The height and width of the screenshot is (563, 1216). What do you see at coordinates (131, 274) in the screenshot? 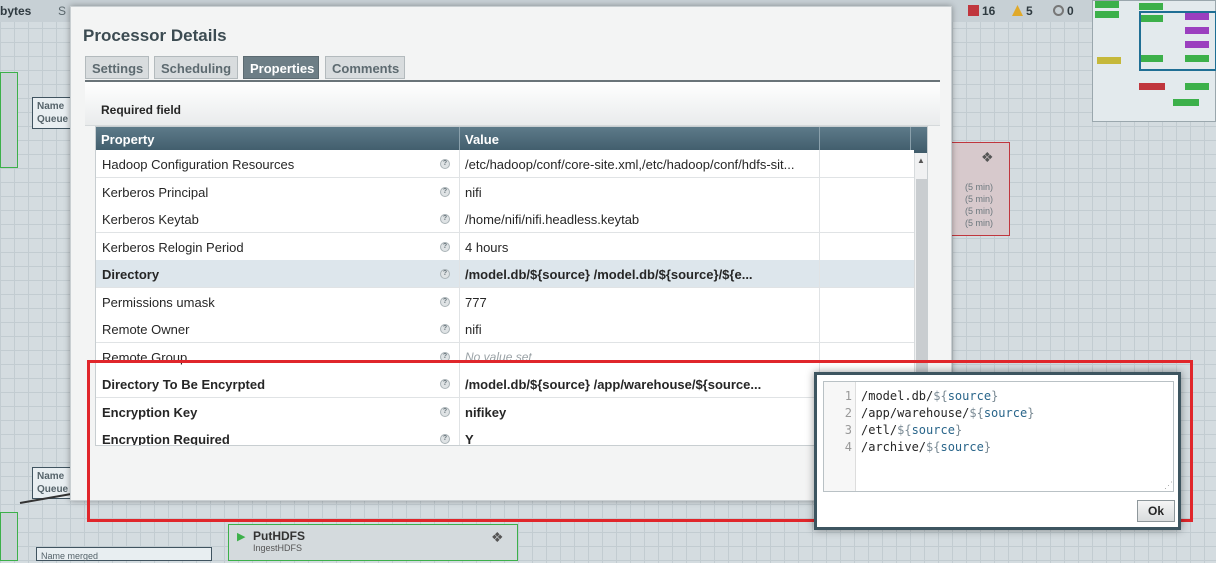
I see `property-name: Directory` at bounding box center [131, 274].